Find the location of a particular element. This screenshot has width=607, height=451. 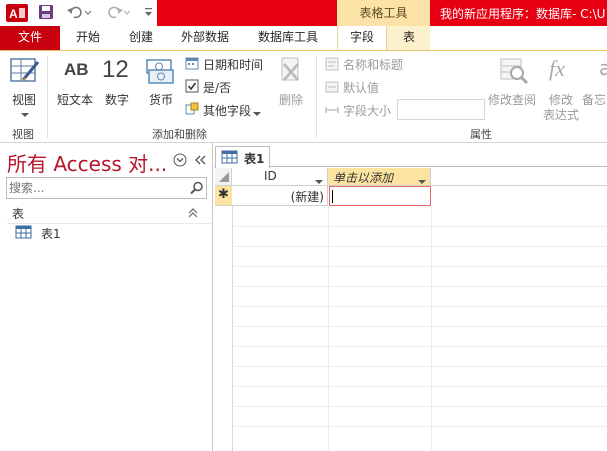

view-icon is located at coordinates (25, 71).